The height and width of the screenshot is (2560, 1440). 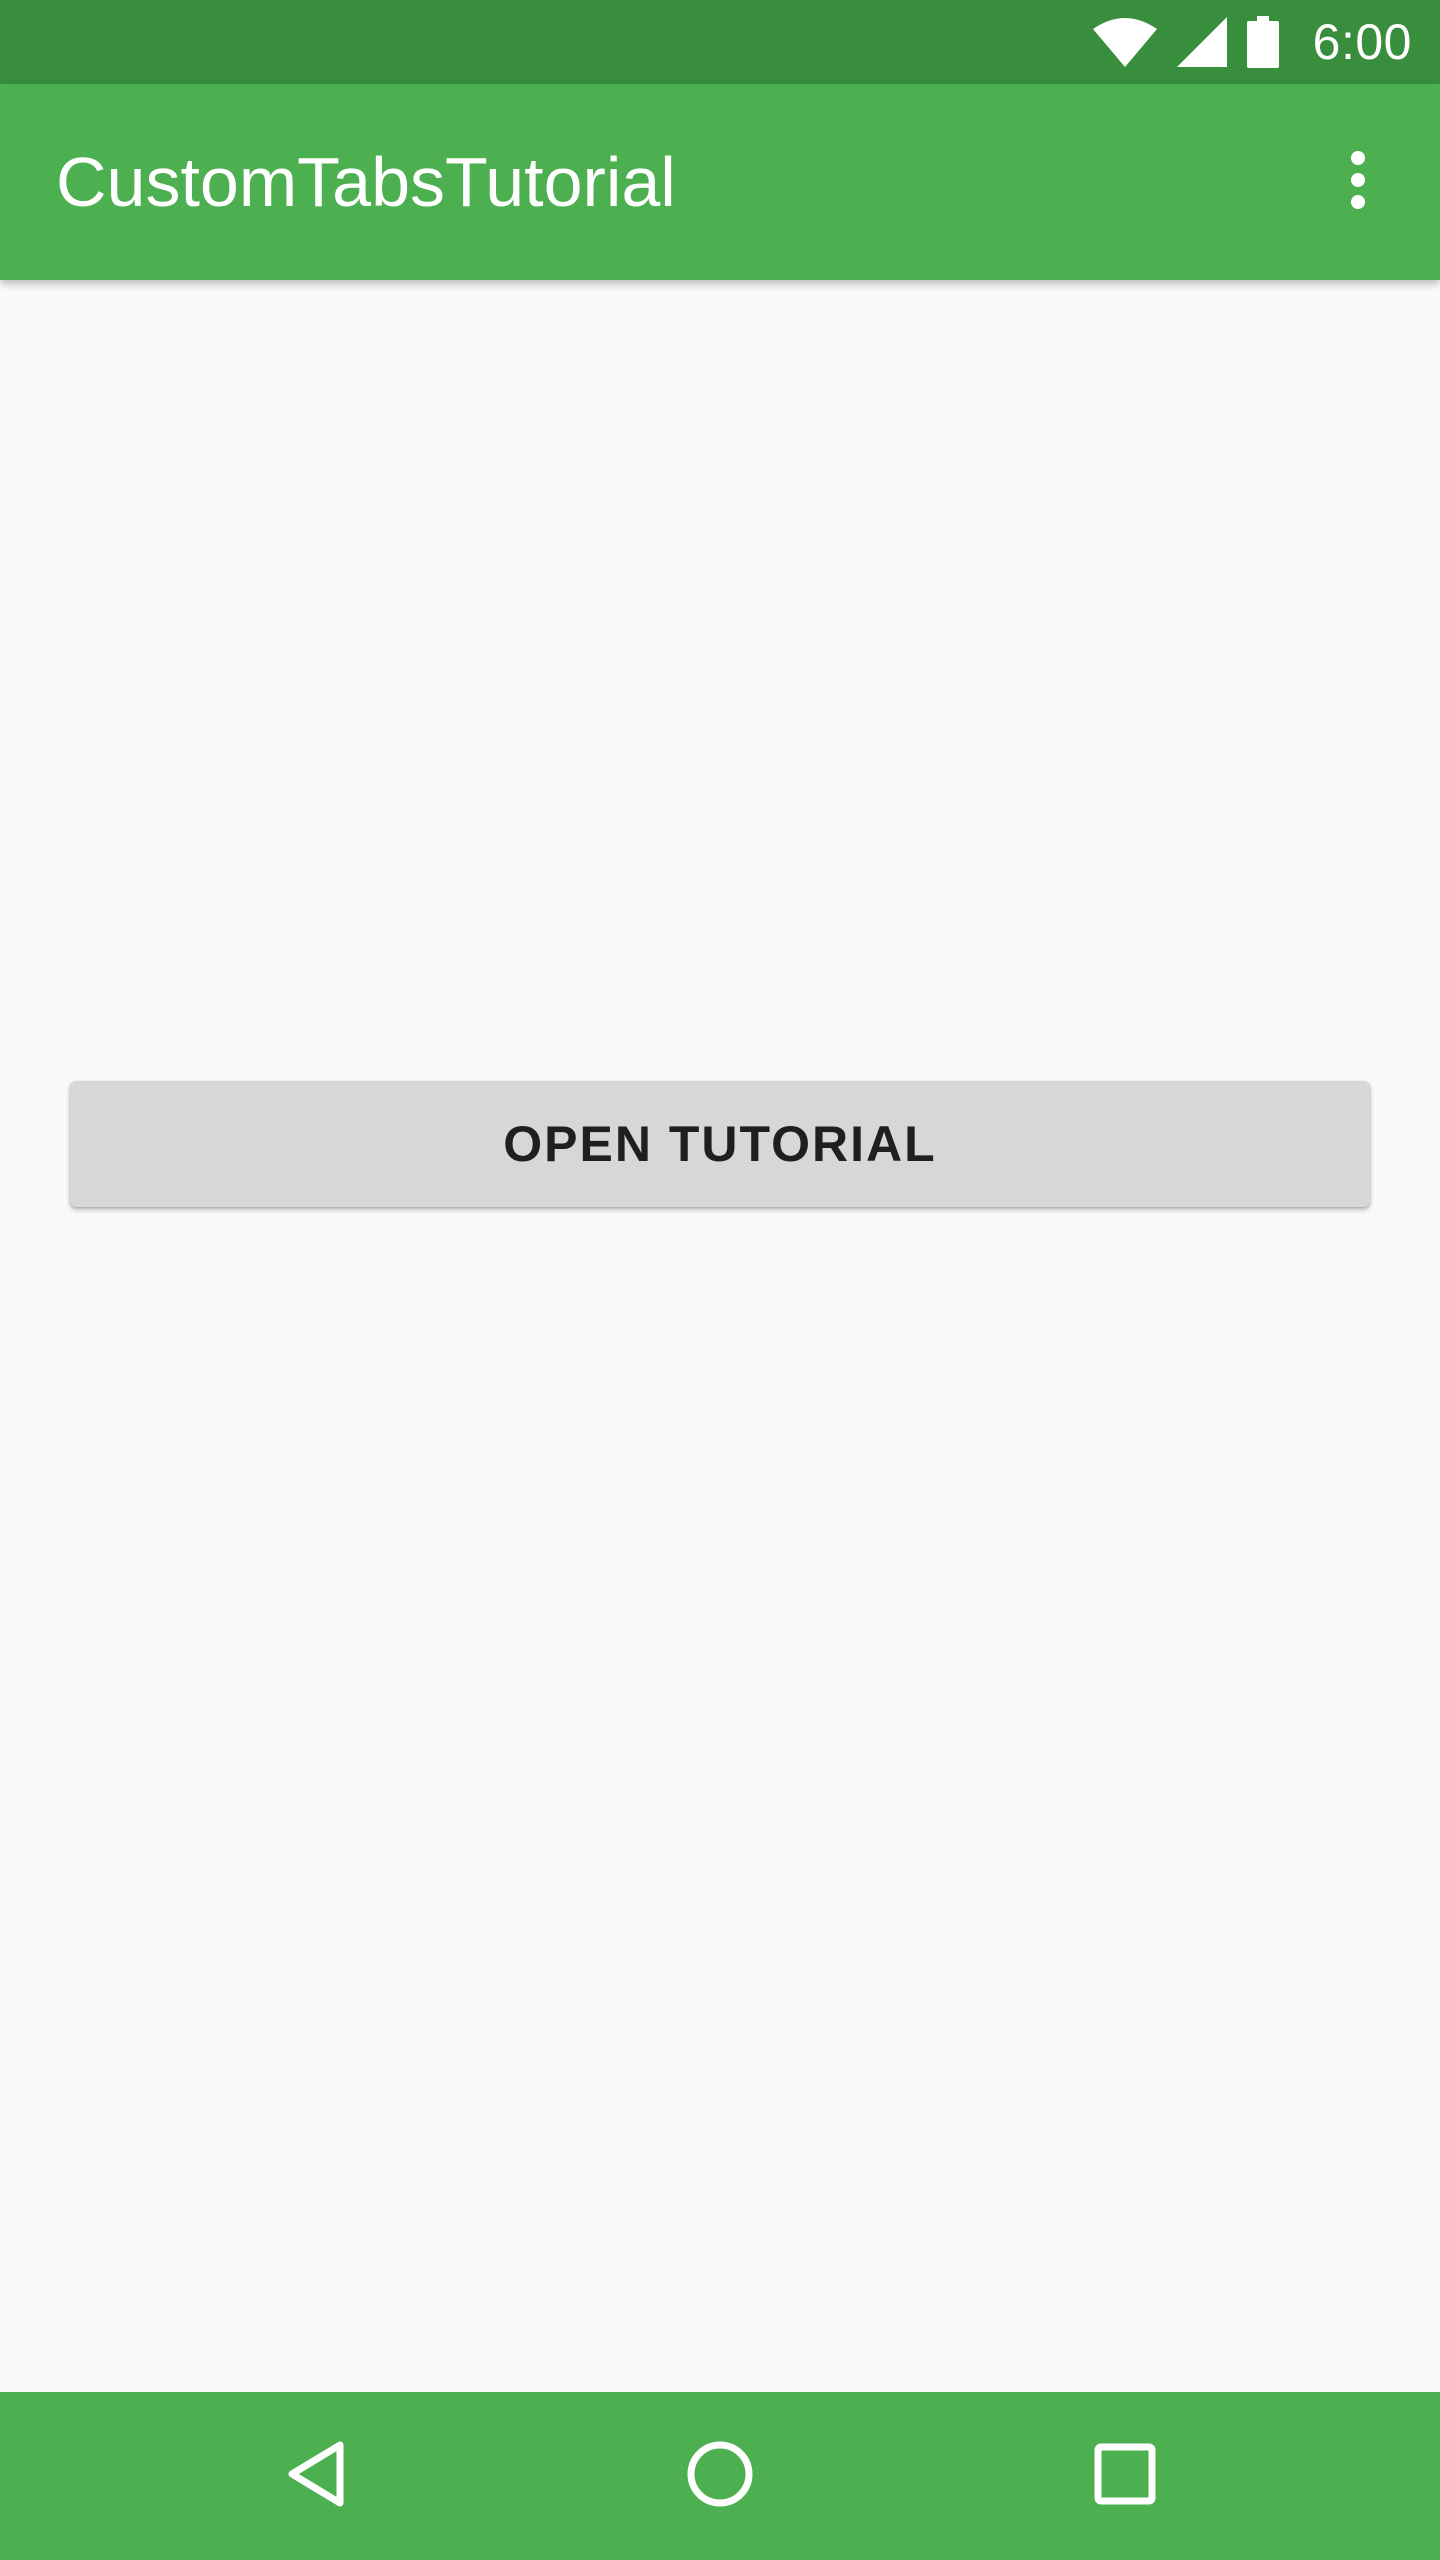 What do you see at coordinates (720, 42) in the screenshot?
I see `status-bar: 6:00` at bounding box center [720, 42].